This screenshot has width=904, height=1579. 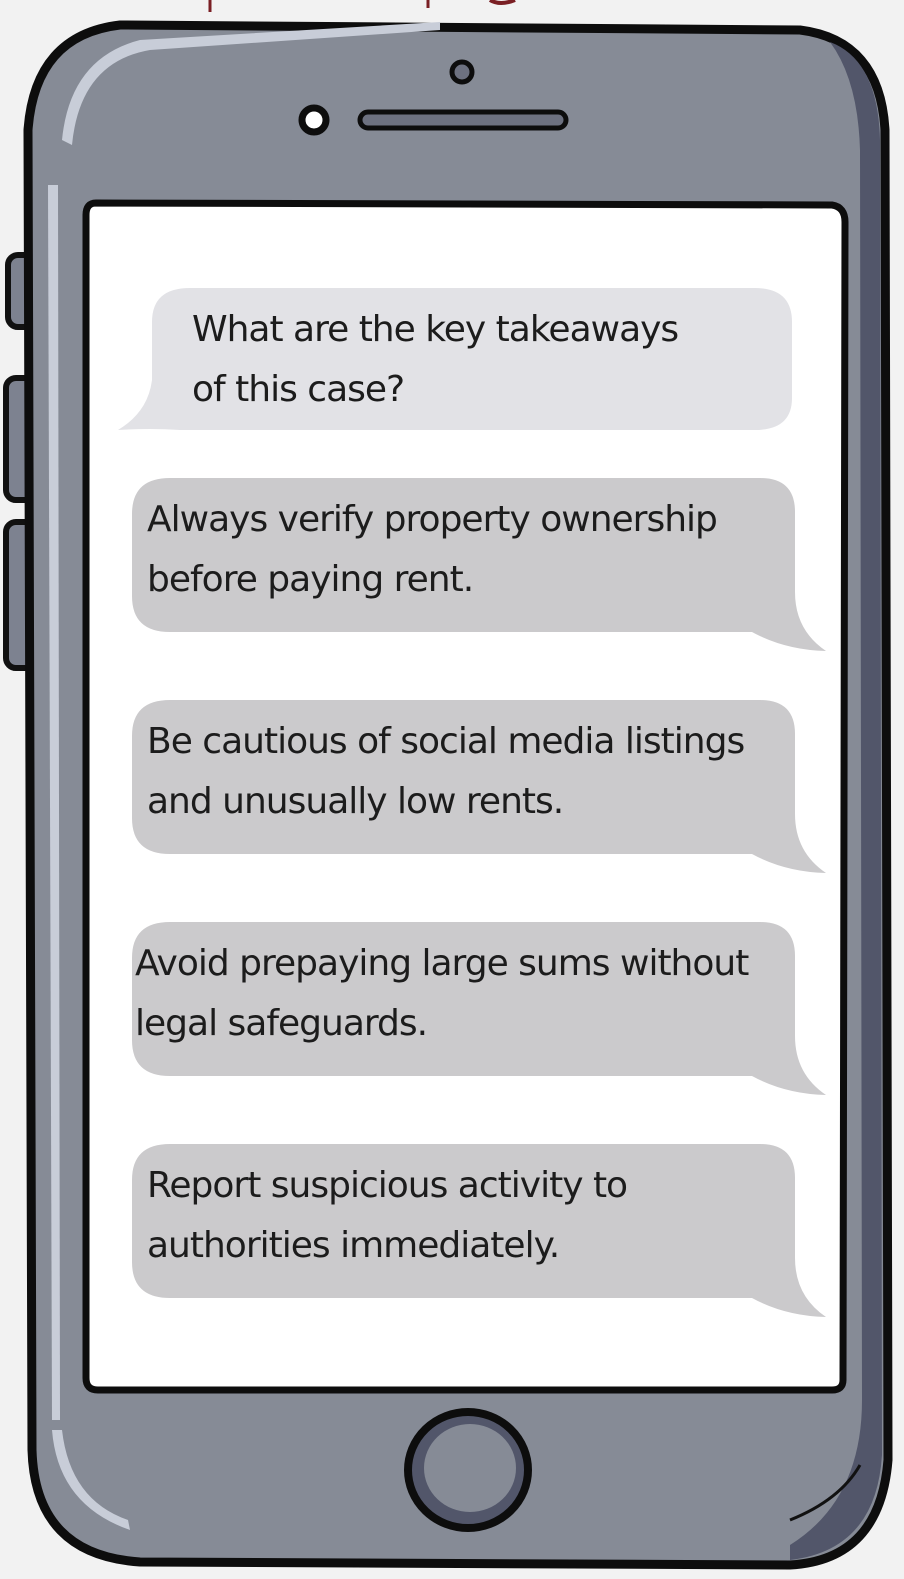 What do you see at coordinates (314, 120) in the screenshot?
I see `sensor-icon` at bounding box center [314, 120].